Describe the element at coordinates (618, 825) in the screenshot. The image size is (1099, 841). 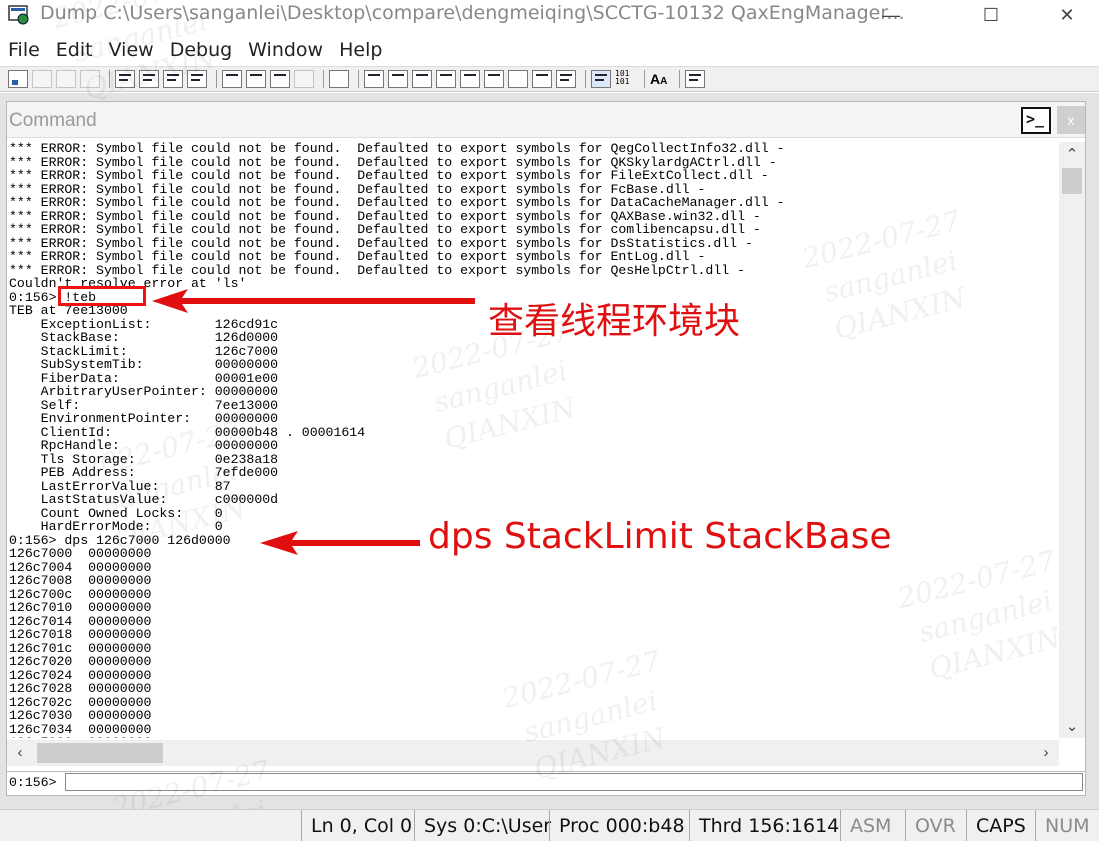
I see `status-proc: Proc 000:b48` at that location.